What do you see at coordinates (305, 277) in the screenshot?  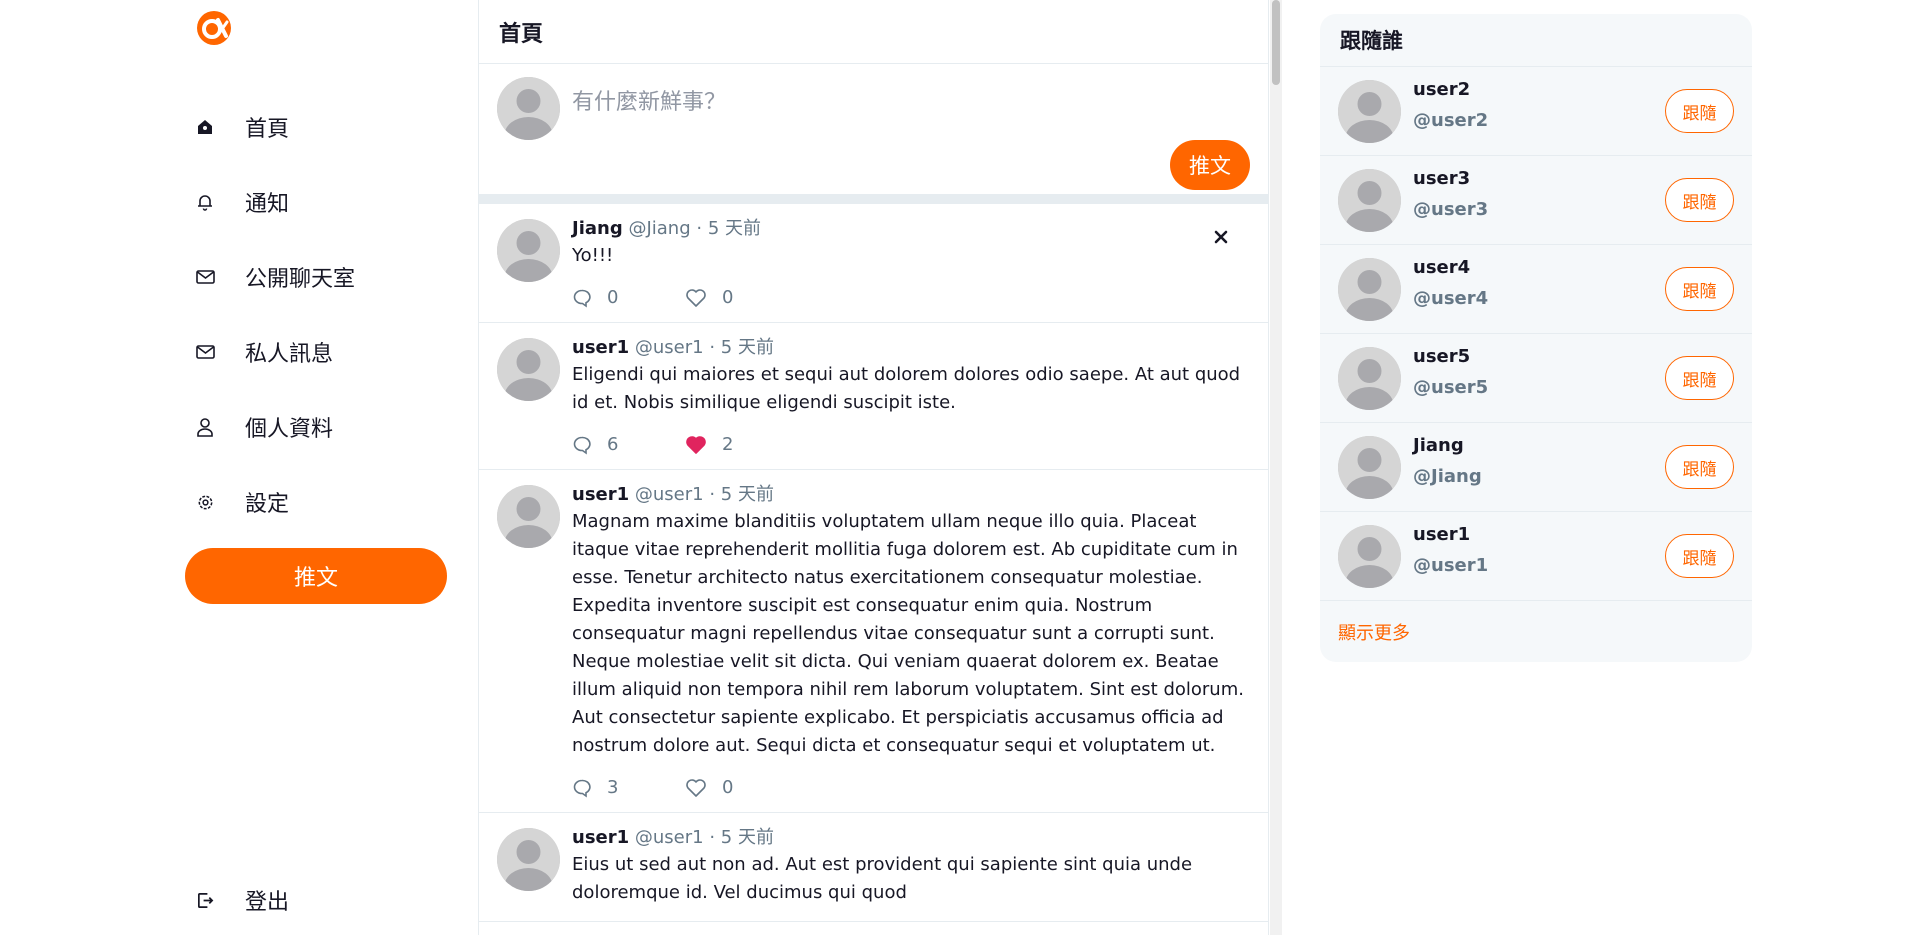 I see `sidebar-item-public-chat: 公開聊天室` at bounding box center [305, 277].